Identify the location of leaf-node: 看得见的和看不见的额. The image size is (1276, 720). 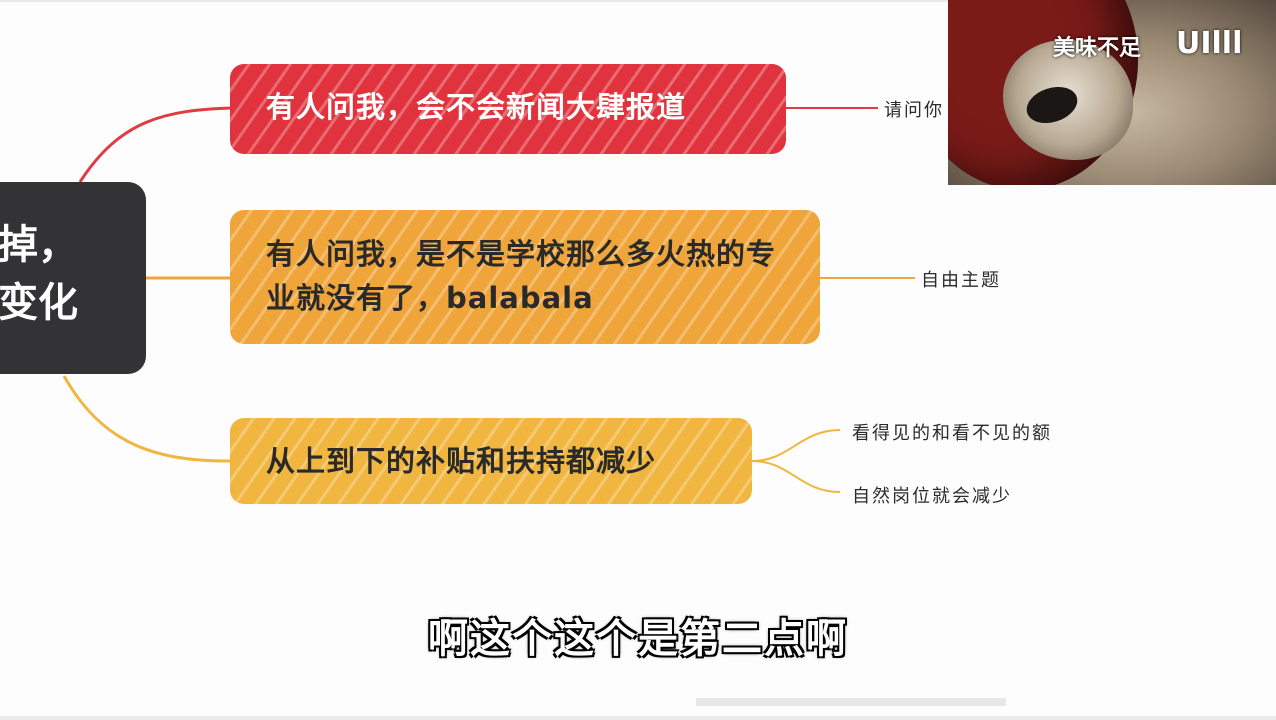
(952, 432).